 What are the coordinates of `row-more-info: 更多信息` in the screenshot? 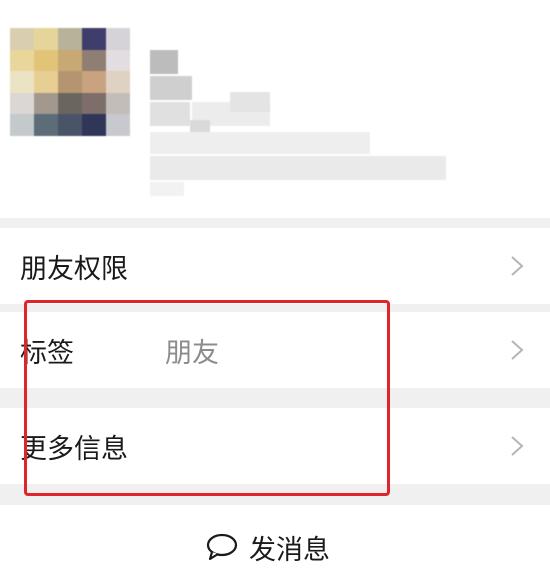 It's located at (275, 446).